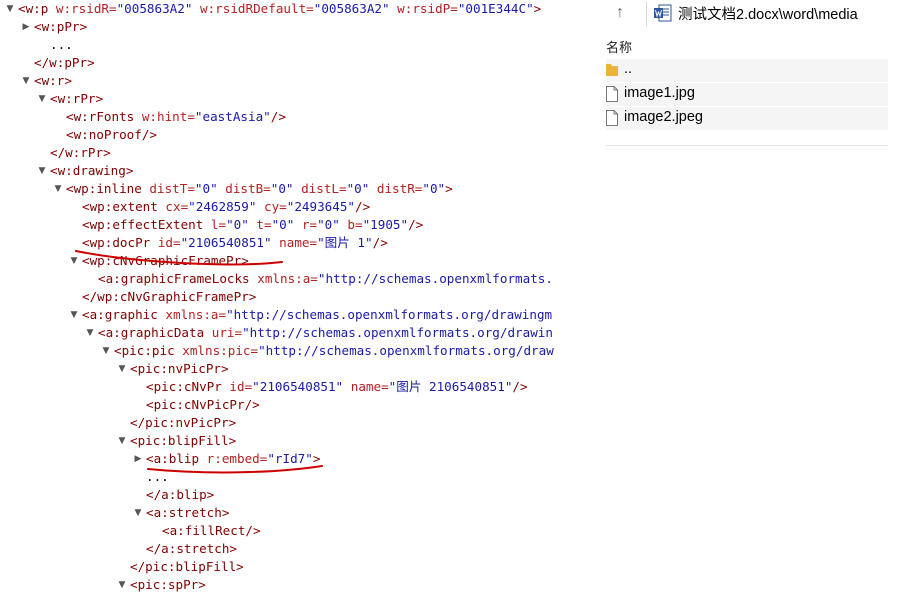 This screenshot has height=598, width=899. Describe the element at coordinates (187, 566) in the screenshot. I see `xml-tag: </pic:blipFill>` at that location.